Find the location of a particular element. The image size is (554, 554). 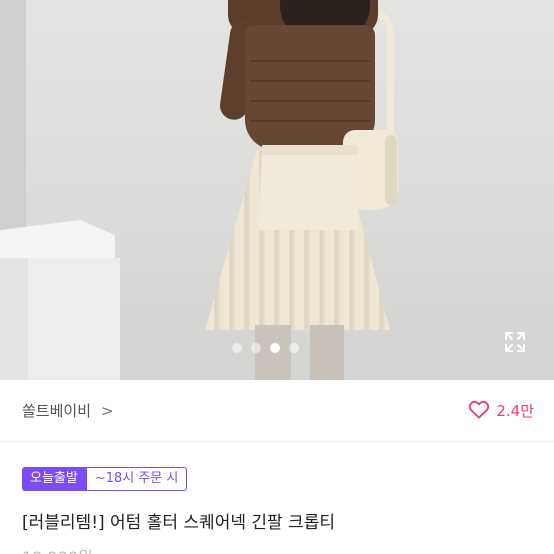

heart-icon is located at coordinates (479, 411).